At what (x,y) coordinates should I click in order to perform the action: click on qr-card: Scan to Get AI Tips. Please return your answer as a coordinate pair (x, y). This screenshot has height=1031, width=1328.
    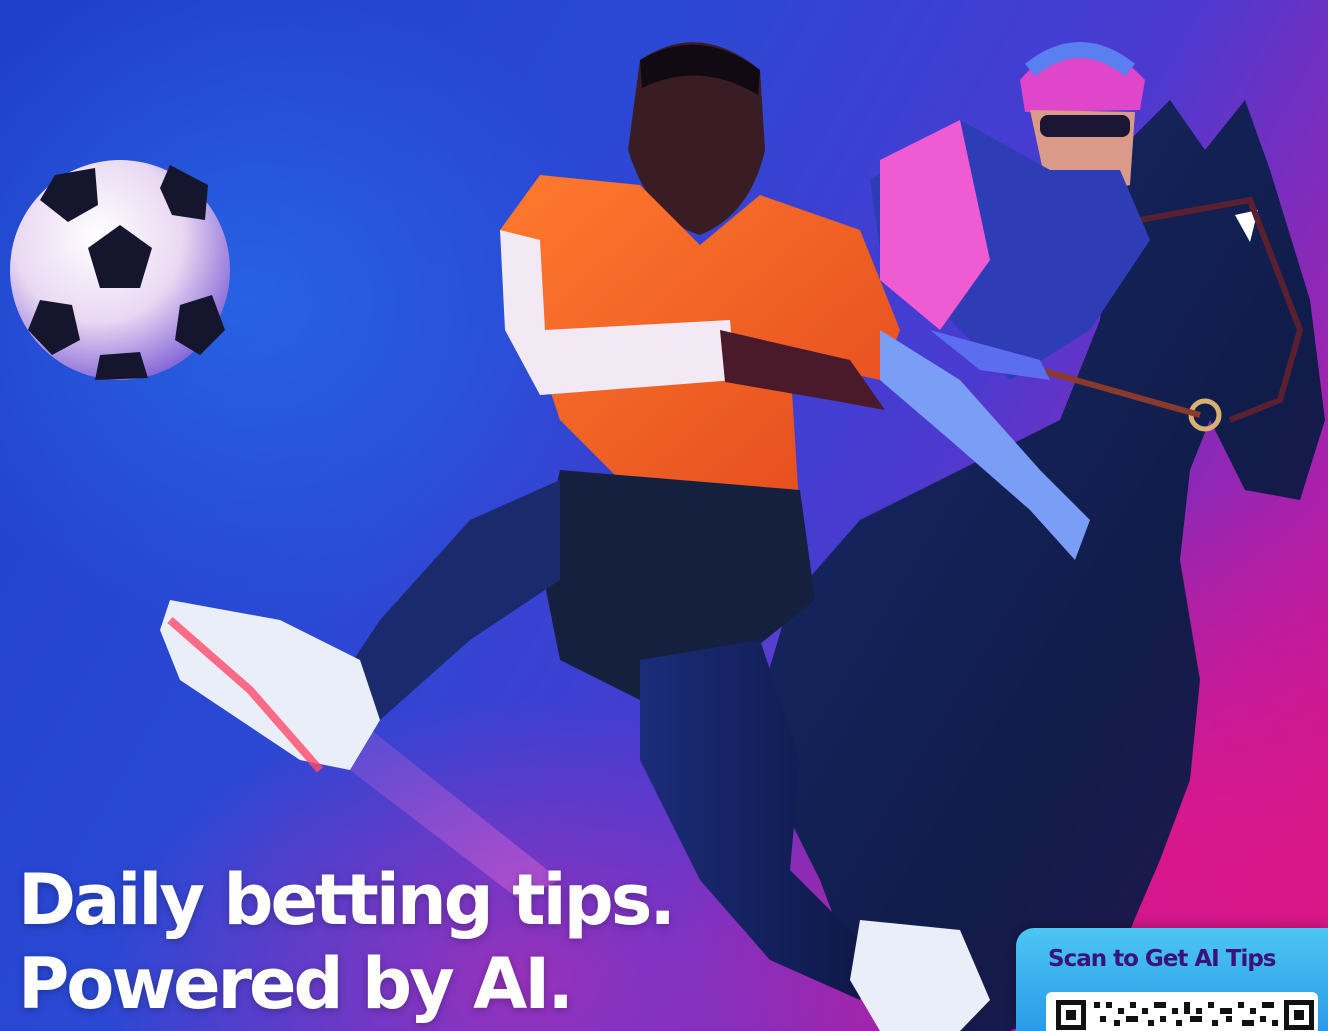
    Looking at the image, I should click on (1172, 979).